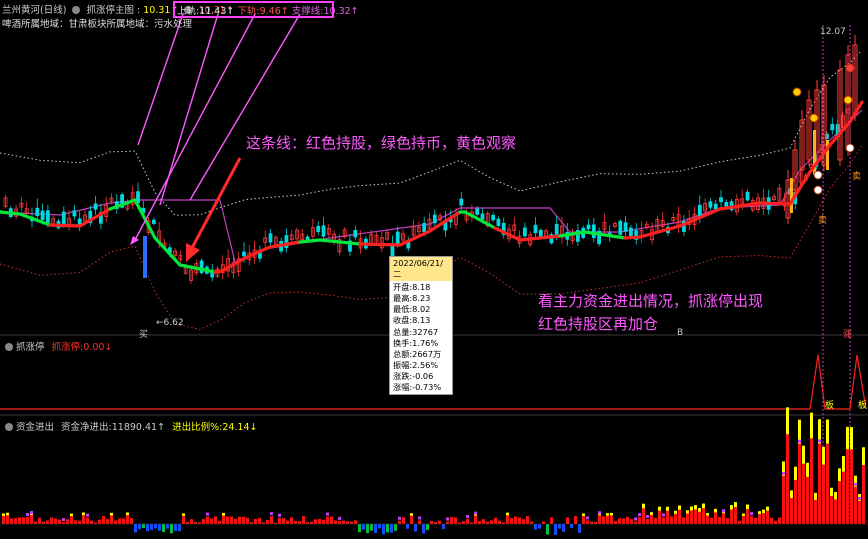  I want to click on panel2-name: 抓涨停, so click(30, 347).